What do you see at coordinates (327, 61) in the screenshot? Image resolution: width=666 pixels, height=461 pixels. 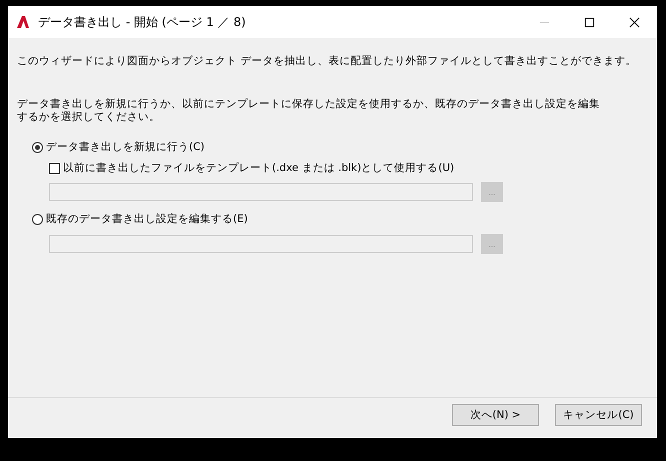 I see `intro-text: このウィザードにより図面からオブジェクト データを抽出し、表に配置したり外部ファイルとして書き出すことができます。` at bounding box center [327, 61].